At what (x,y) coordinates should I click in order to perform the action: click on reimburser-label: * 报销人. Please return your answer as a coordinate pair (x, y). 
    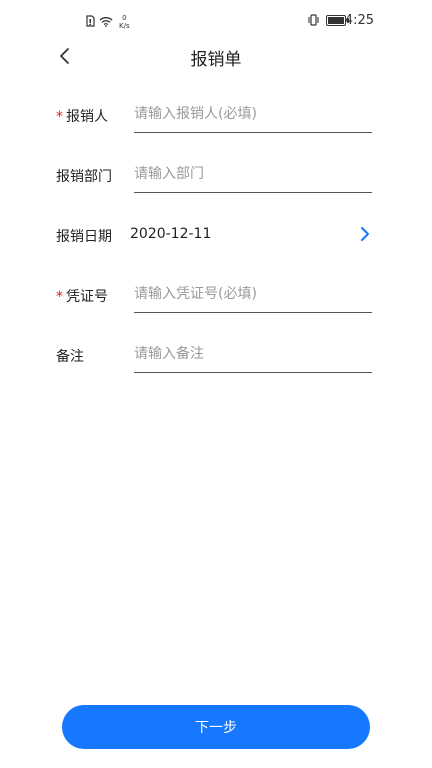
    Looking at the image, I should click on (82, 116).